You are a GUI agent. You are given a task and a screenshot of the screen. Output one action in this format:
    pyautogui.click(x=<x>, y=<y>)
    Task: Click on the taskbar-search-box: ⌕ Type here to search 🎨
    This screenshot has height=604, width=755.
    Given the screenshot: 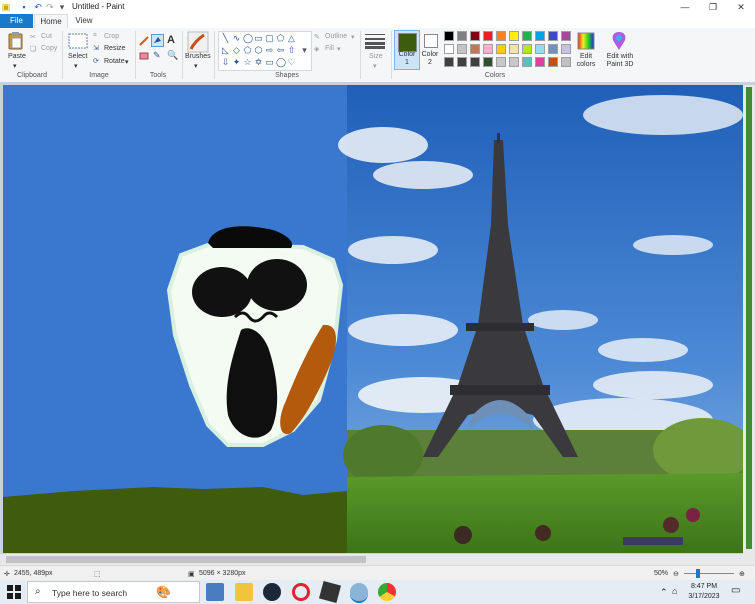 What is the action you would take?
    pyautogui.click(x=113, y=592)
    